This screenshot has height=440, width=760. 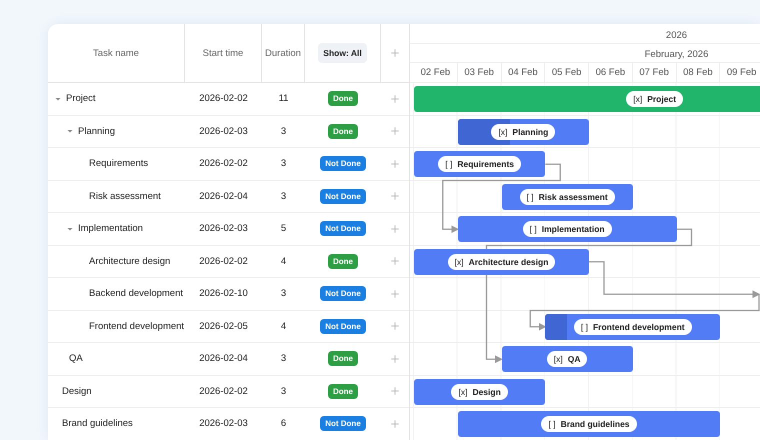 I want to click on bar-label: [x] QA, so click(x=567, y=359).